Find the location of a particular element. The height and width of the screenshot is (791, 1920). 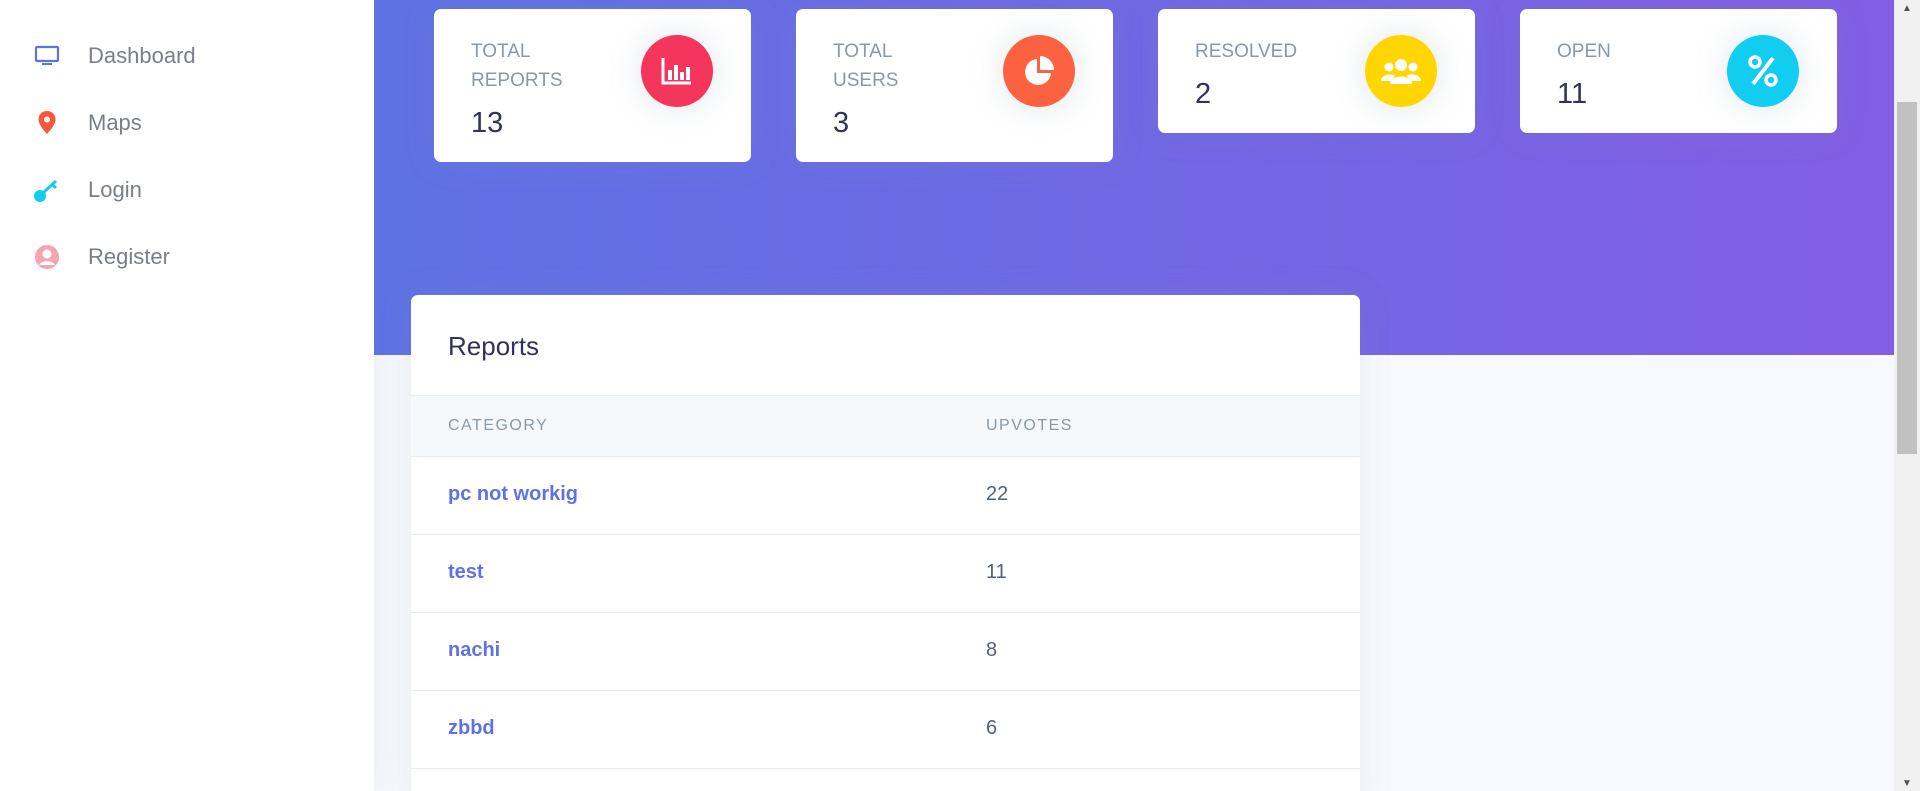

stat-title: TOTAL REPORTS is located at coordinates (517, 66).